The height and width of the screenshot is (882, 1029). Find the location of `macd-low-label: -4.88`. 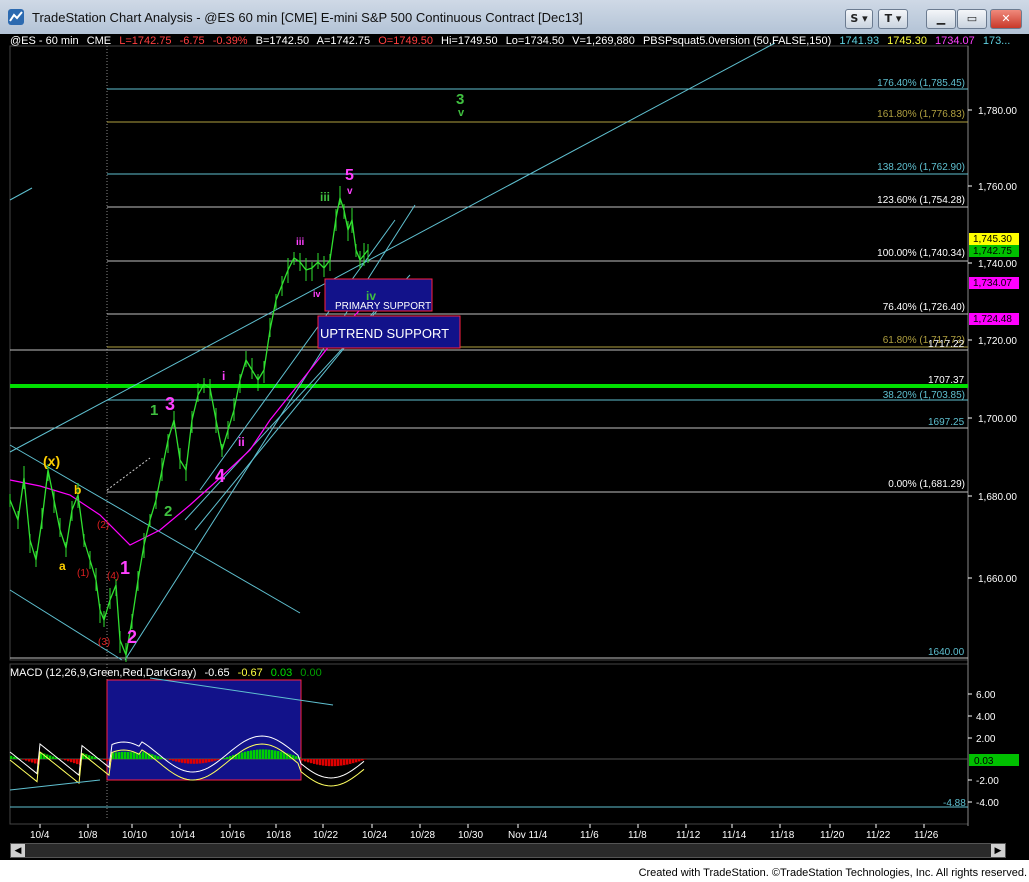

macd-low-label: -4.88 is located at coordinates (954, 803).